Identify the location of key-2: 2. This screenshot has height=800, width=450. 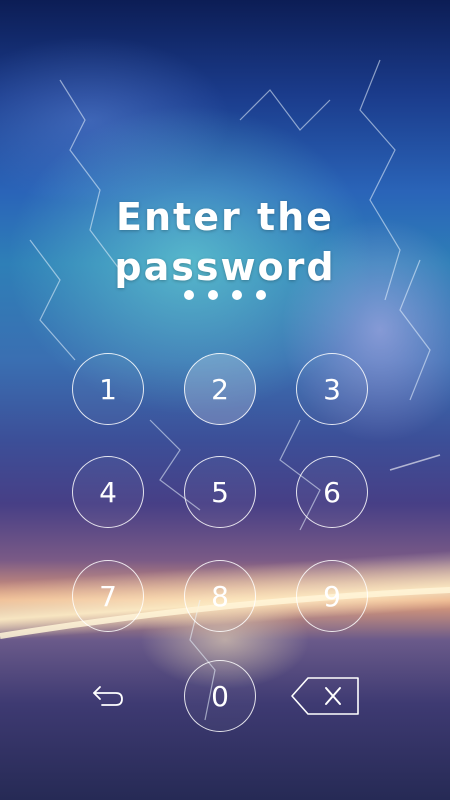
(220, 389).